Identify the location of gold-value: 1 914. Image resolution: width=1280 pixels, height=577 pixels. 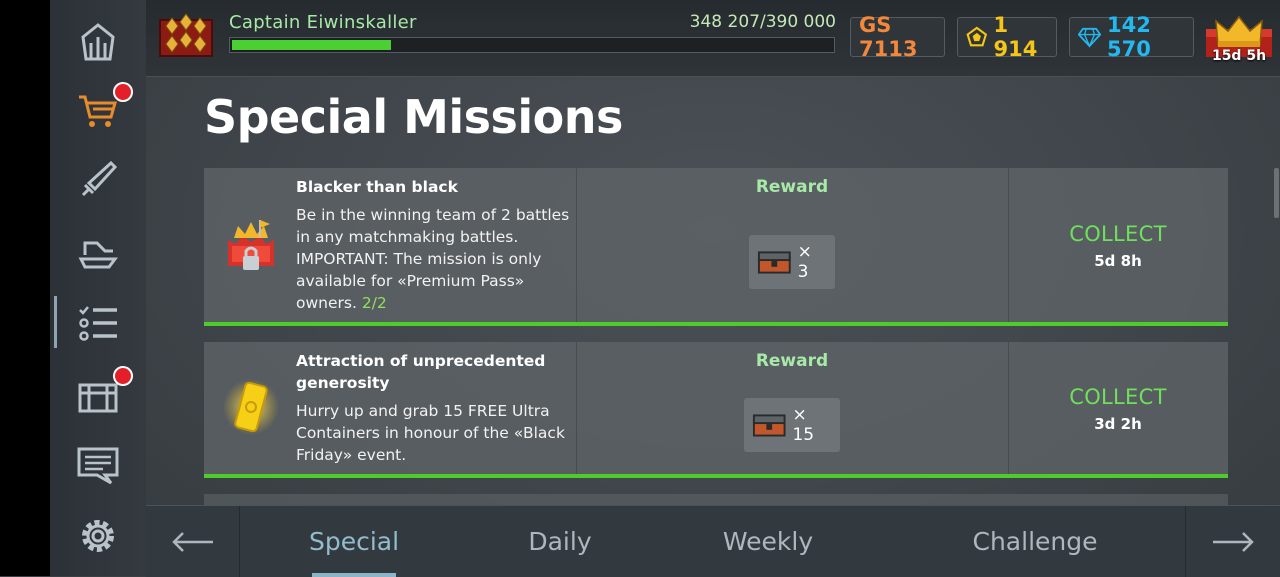
(1015, 37).